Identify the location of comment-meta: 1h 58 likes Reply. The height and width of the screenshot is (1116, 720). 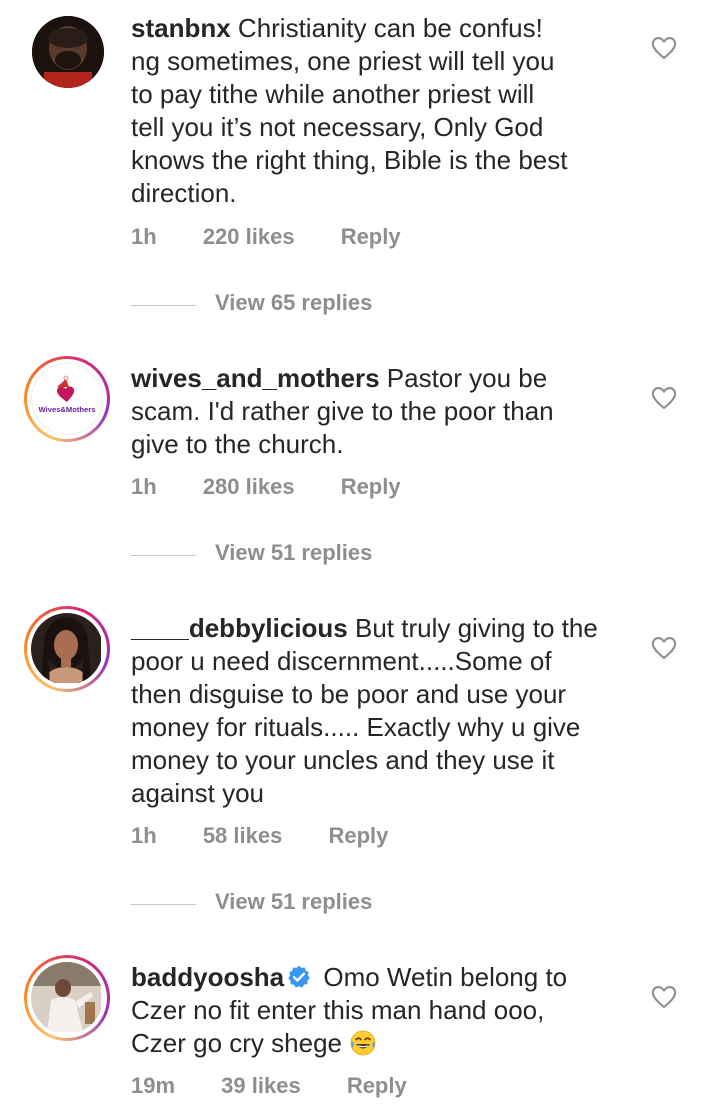
(279, 836).